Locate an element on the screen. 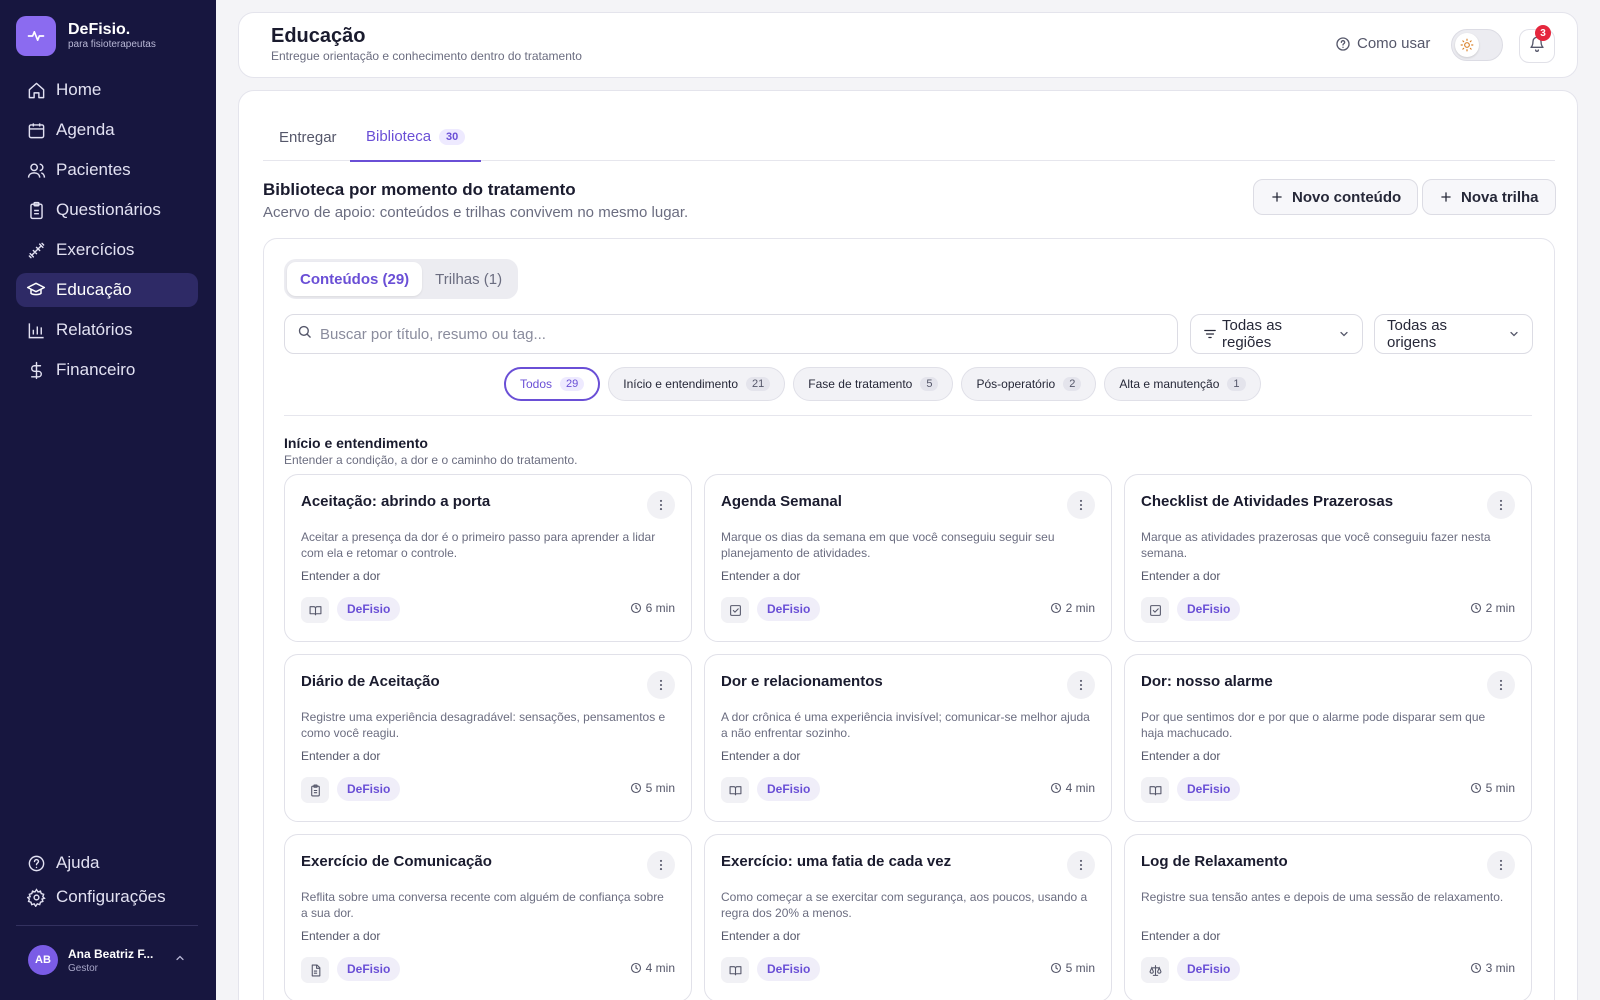  card-title: Dor e relacionamentos is located at coordinates (802, 681).